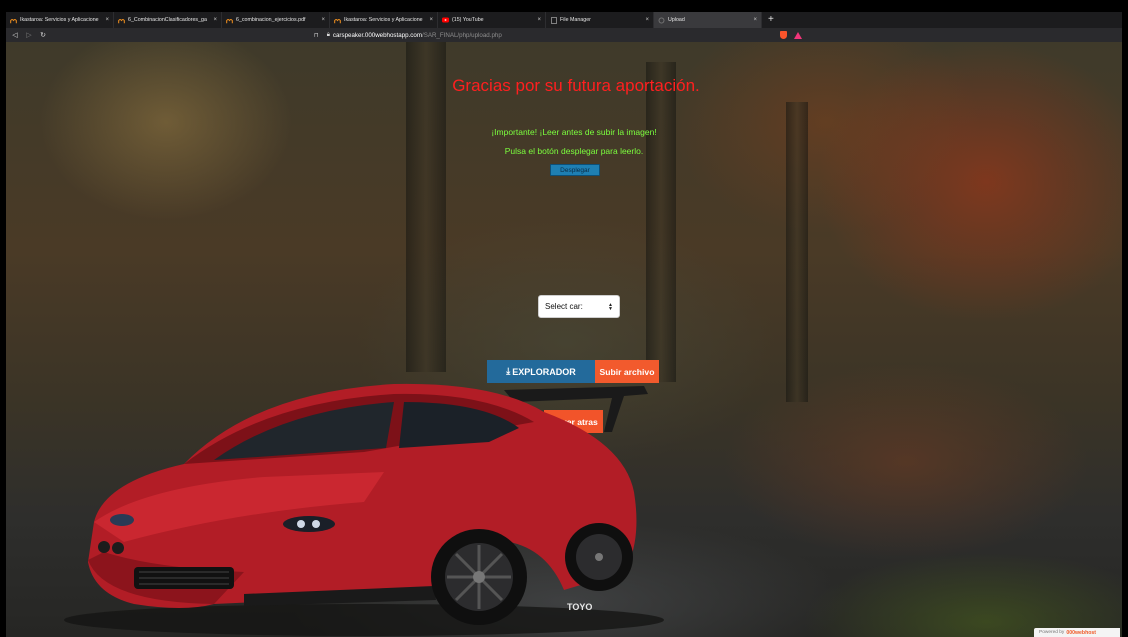 The height and width of the screenshot is (637, 1128). I want to click on select-arrows-icon: ▲ ▼, so click(610, 306).